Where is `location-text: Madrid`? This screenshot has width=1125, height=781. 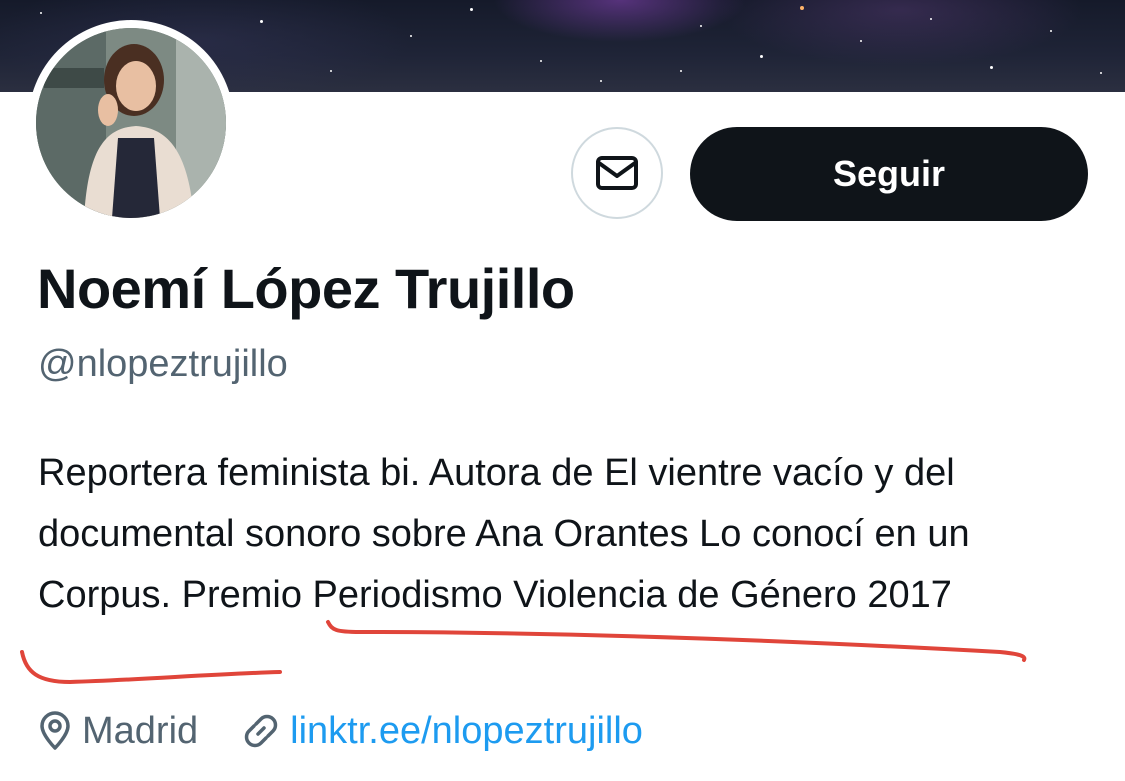
location-text: Madrid is located at coordinates (140, 730).